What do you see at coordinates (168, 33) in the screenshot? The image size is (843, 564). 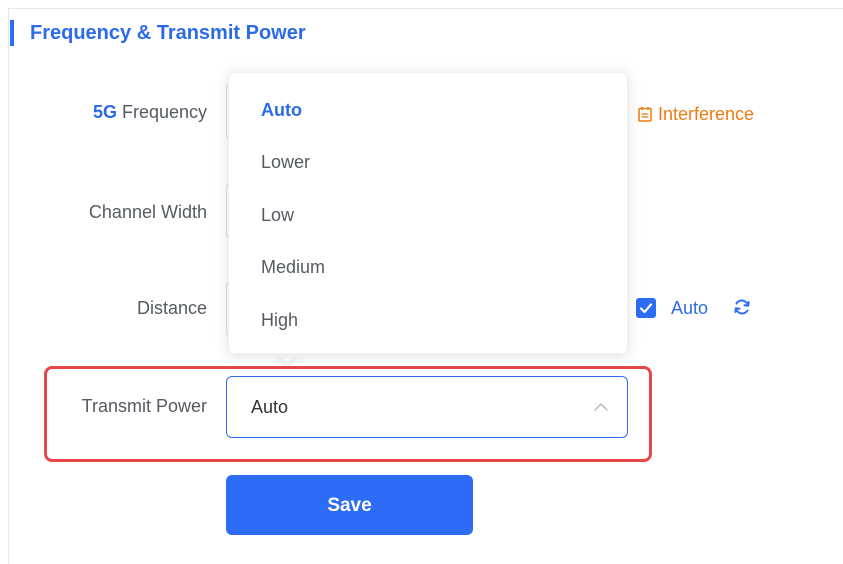 I see `section-title: Frequency & Transmit Power` at bounding box center [168, 33].